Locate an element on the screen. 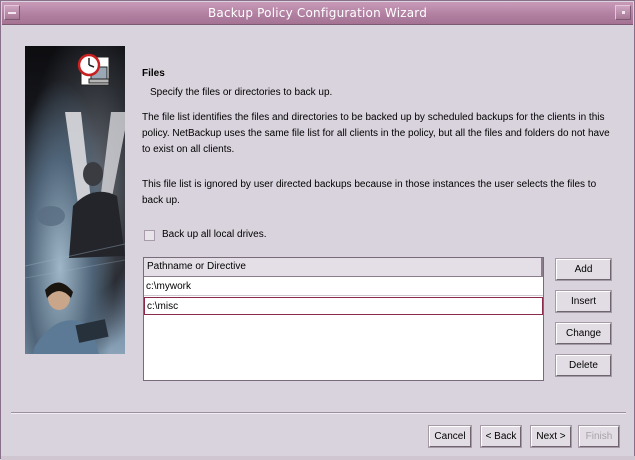  delete-button: Delete is located at coordinates (583, 365).